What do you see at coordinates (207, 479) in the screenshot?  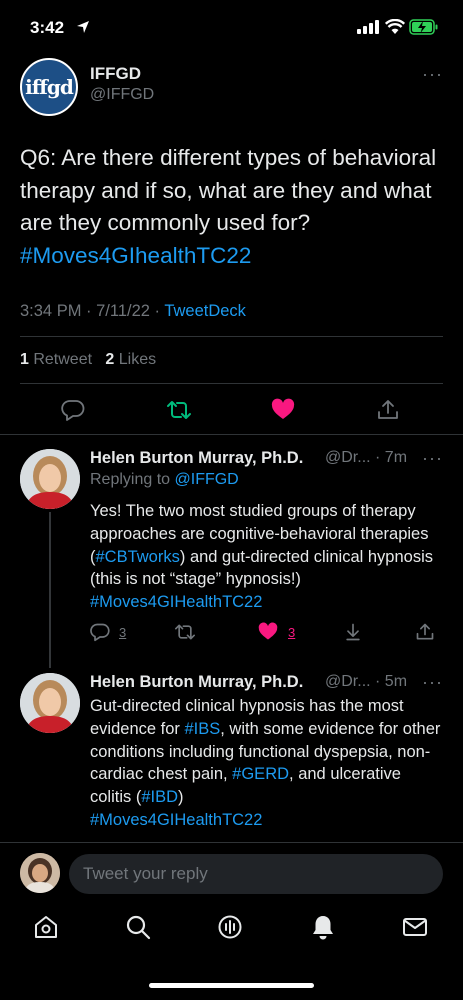 I see `replying-to-link: @IFFGD` at bounding box center [207, 479].